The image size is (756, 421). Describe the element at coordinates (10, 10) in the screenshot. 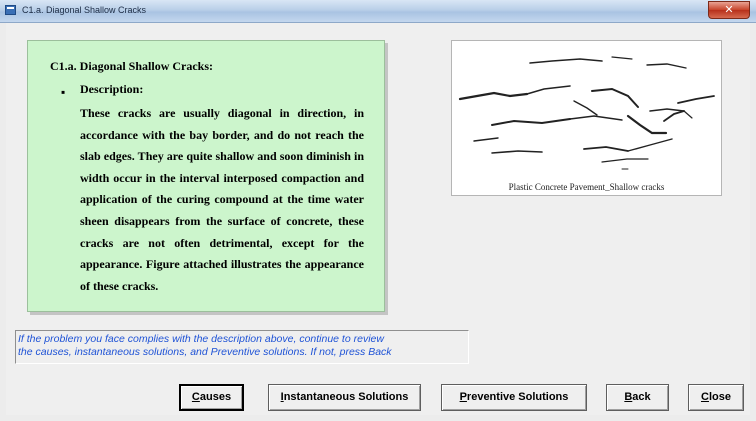

I see `app-icon` at that location.